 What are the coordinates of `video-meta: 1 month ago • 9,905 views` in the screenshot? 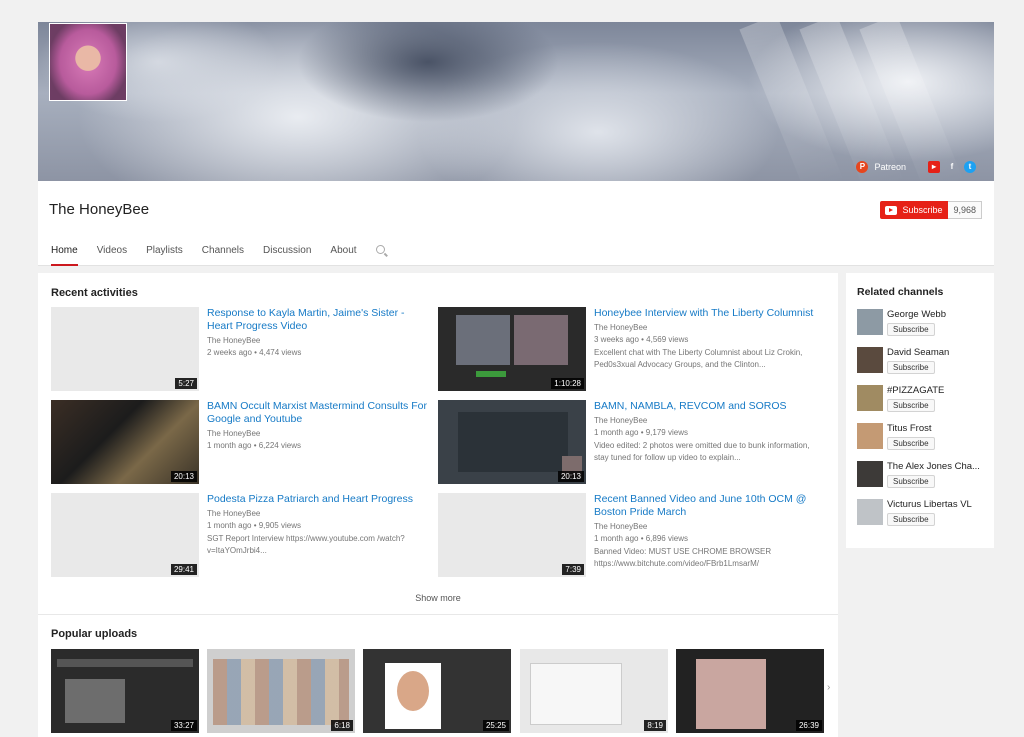 It's located at (254, 525).